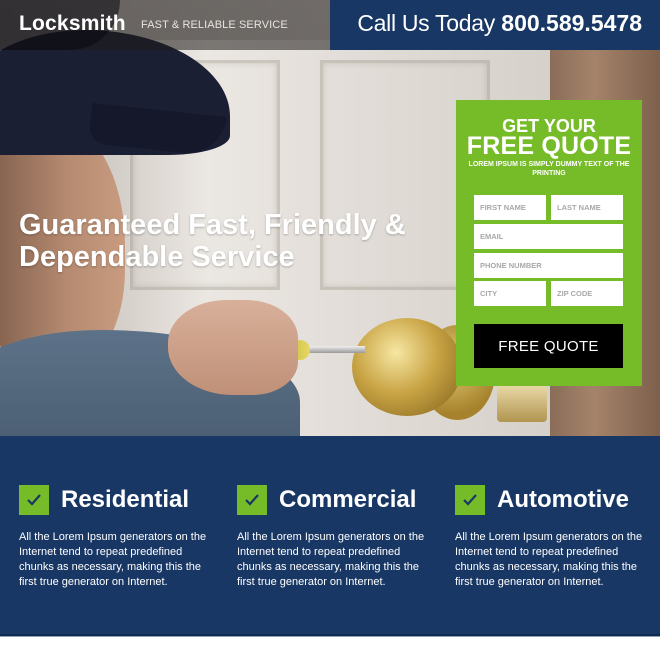 This screenshot has height=660, width=660. Describe the element at coordinates (510, 293) in the screenshot. I see `city-input` at that location.